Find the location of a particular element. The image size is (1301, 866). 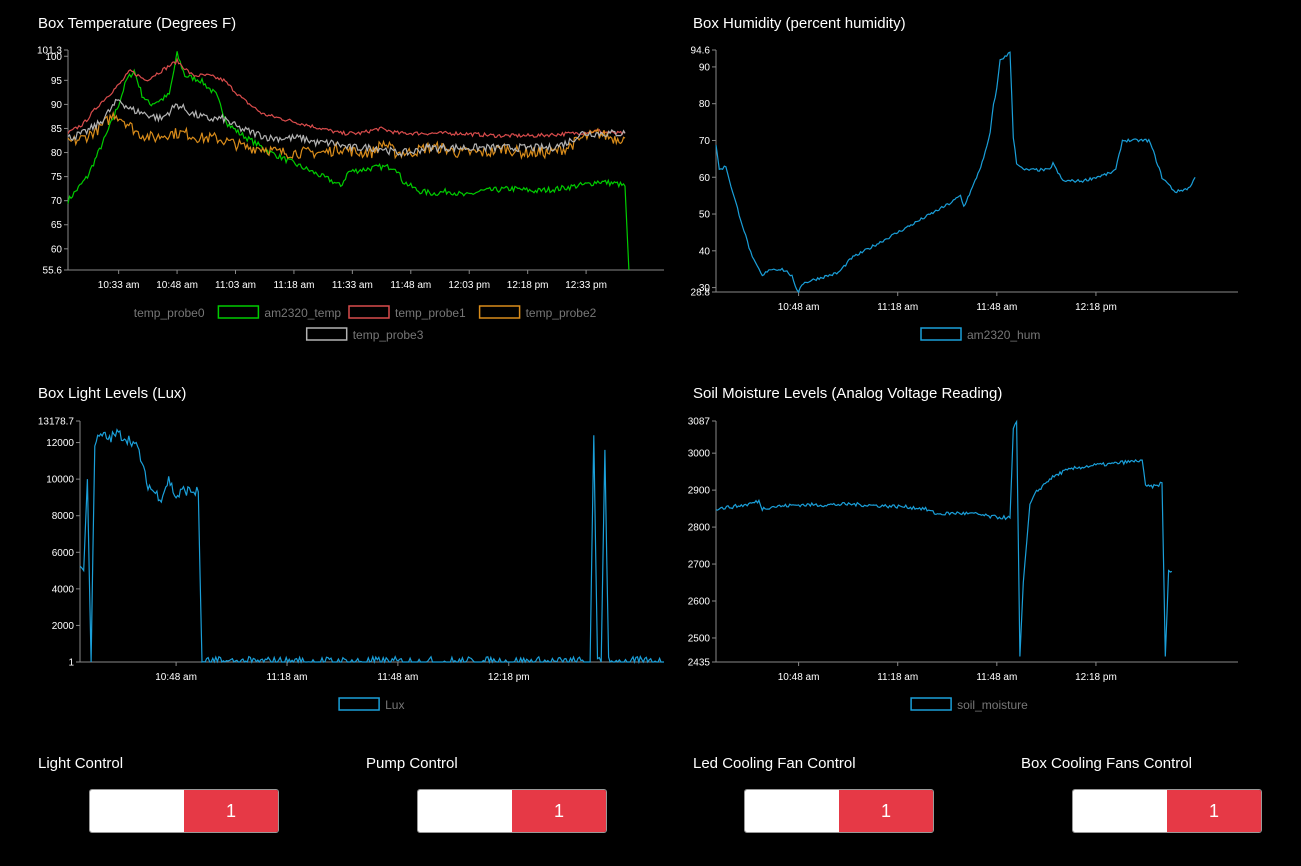

temp-y-tick-label: 65 is located at coordinates (57, 225).